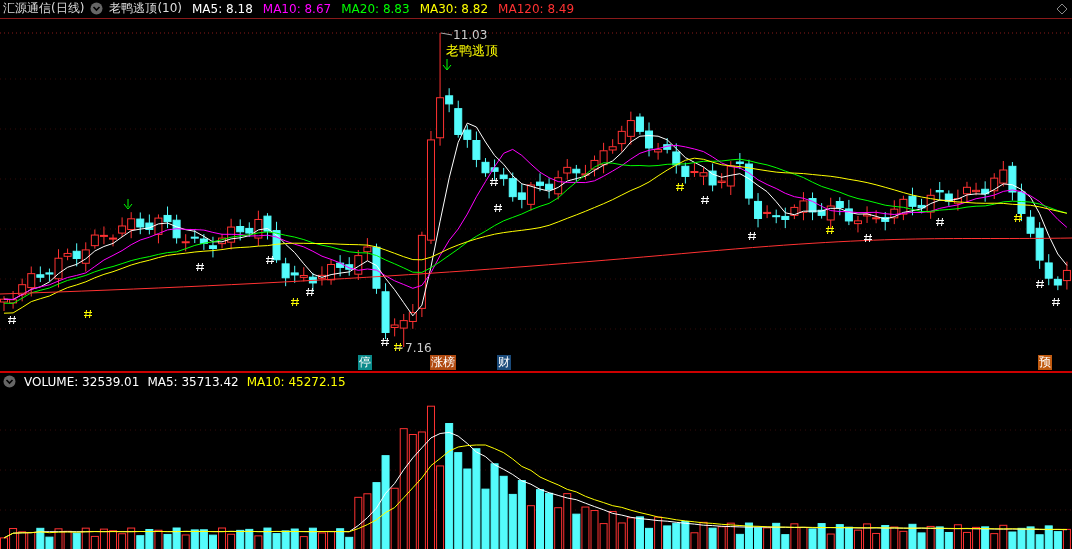 The height and width of the screenshot is (549, 1072). What do you see at coordinates (1045, 362) in the screenshot?
I see `event-badge: 预` at bounding box center [1045, 362].